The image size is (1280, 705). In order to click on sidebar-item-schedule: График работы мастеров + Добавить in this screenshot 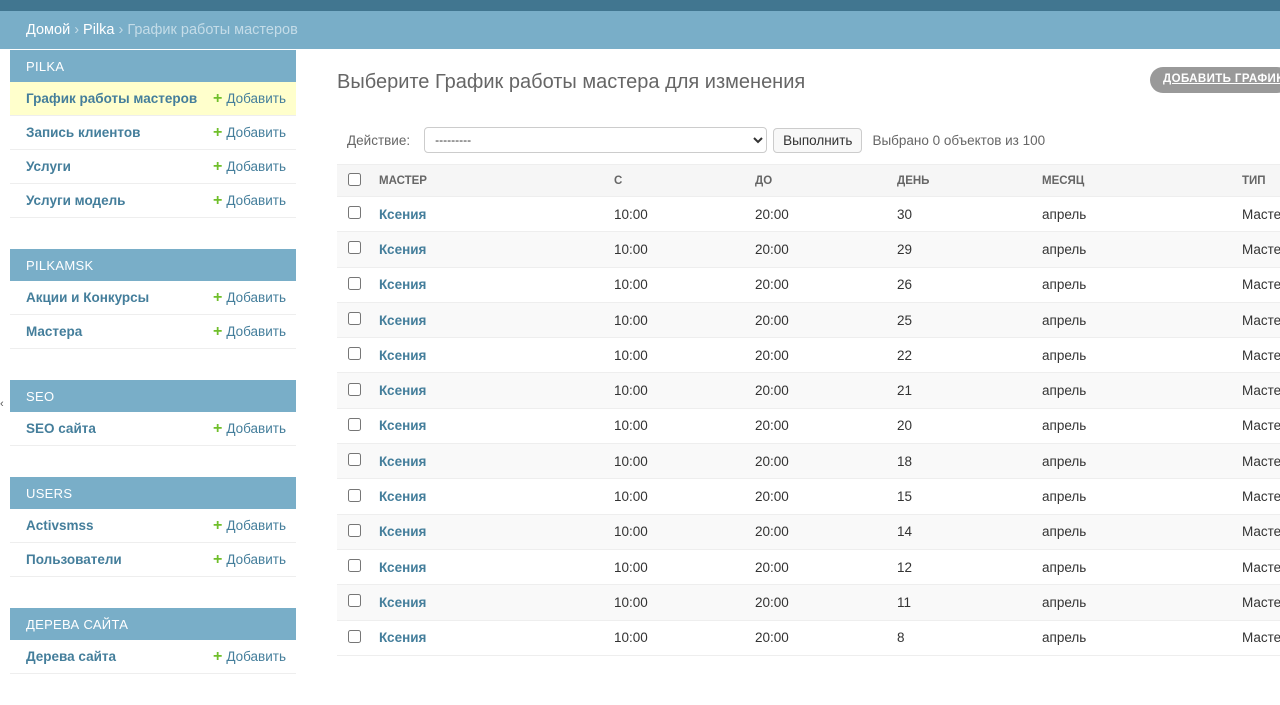, I will do `click(153, 99)`.